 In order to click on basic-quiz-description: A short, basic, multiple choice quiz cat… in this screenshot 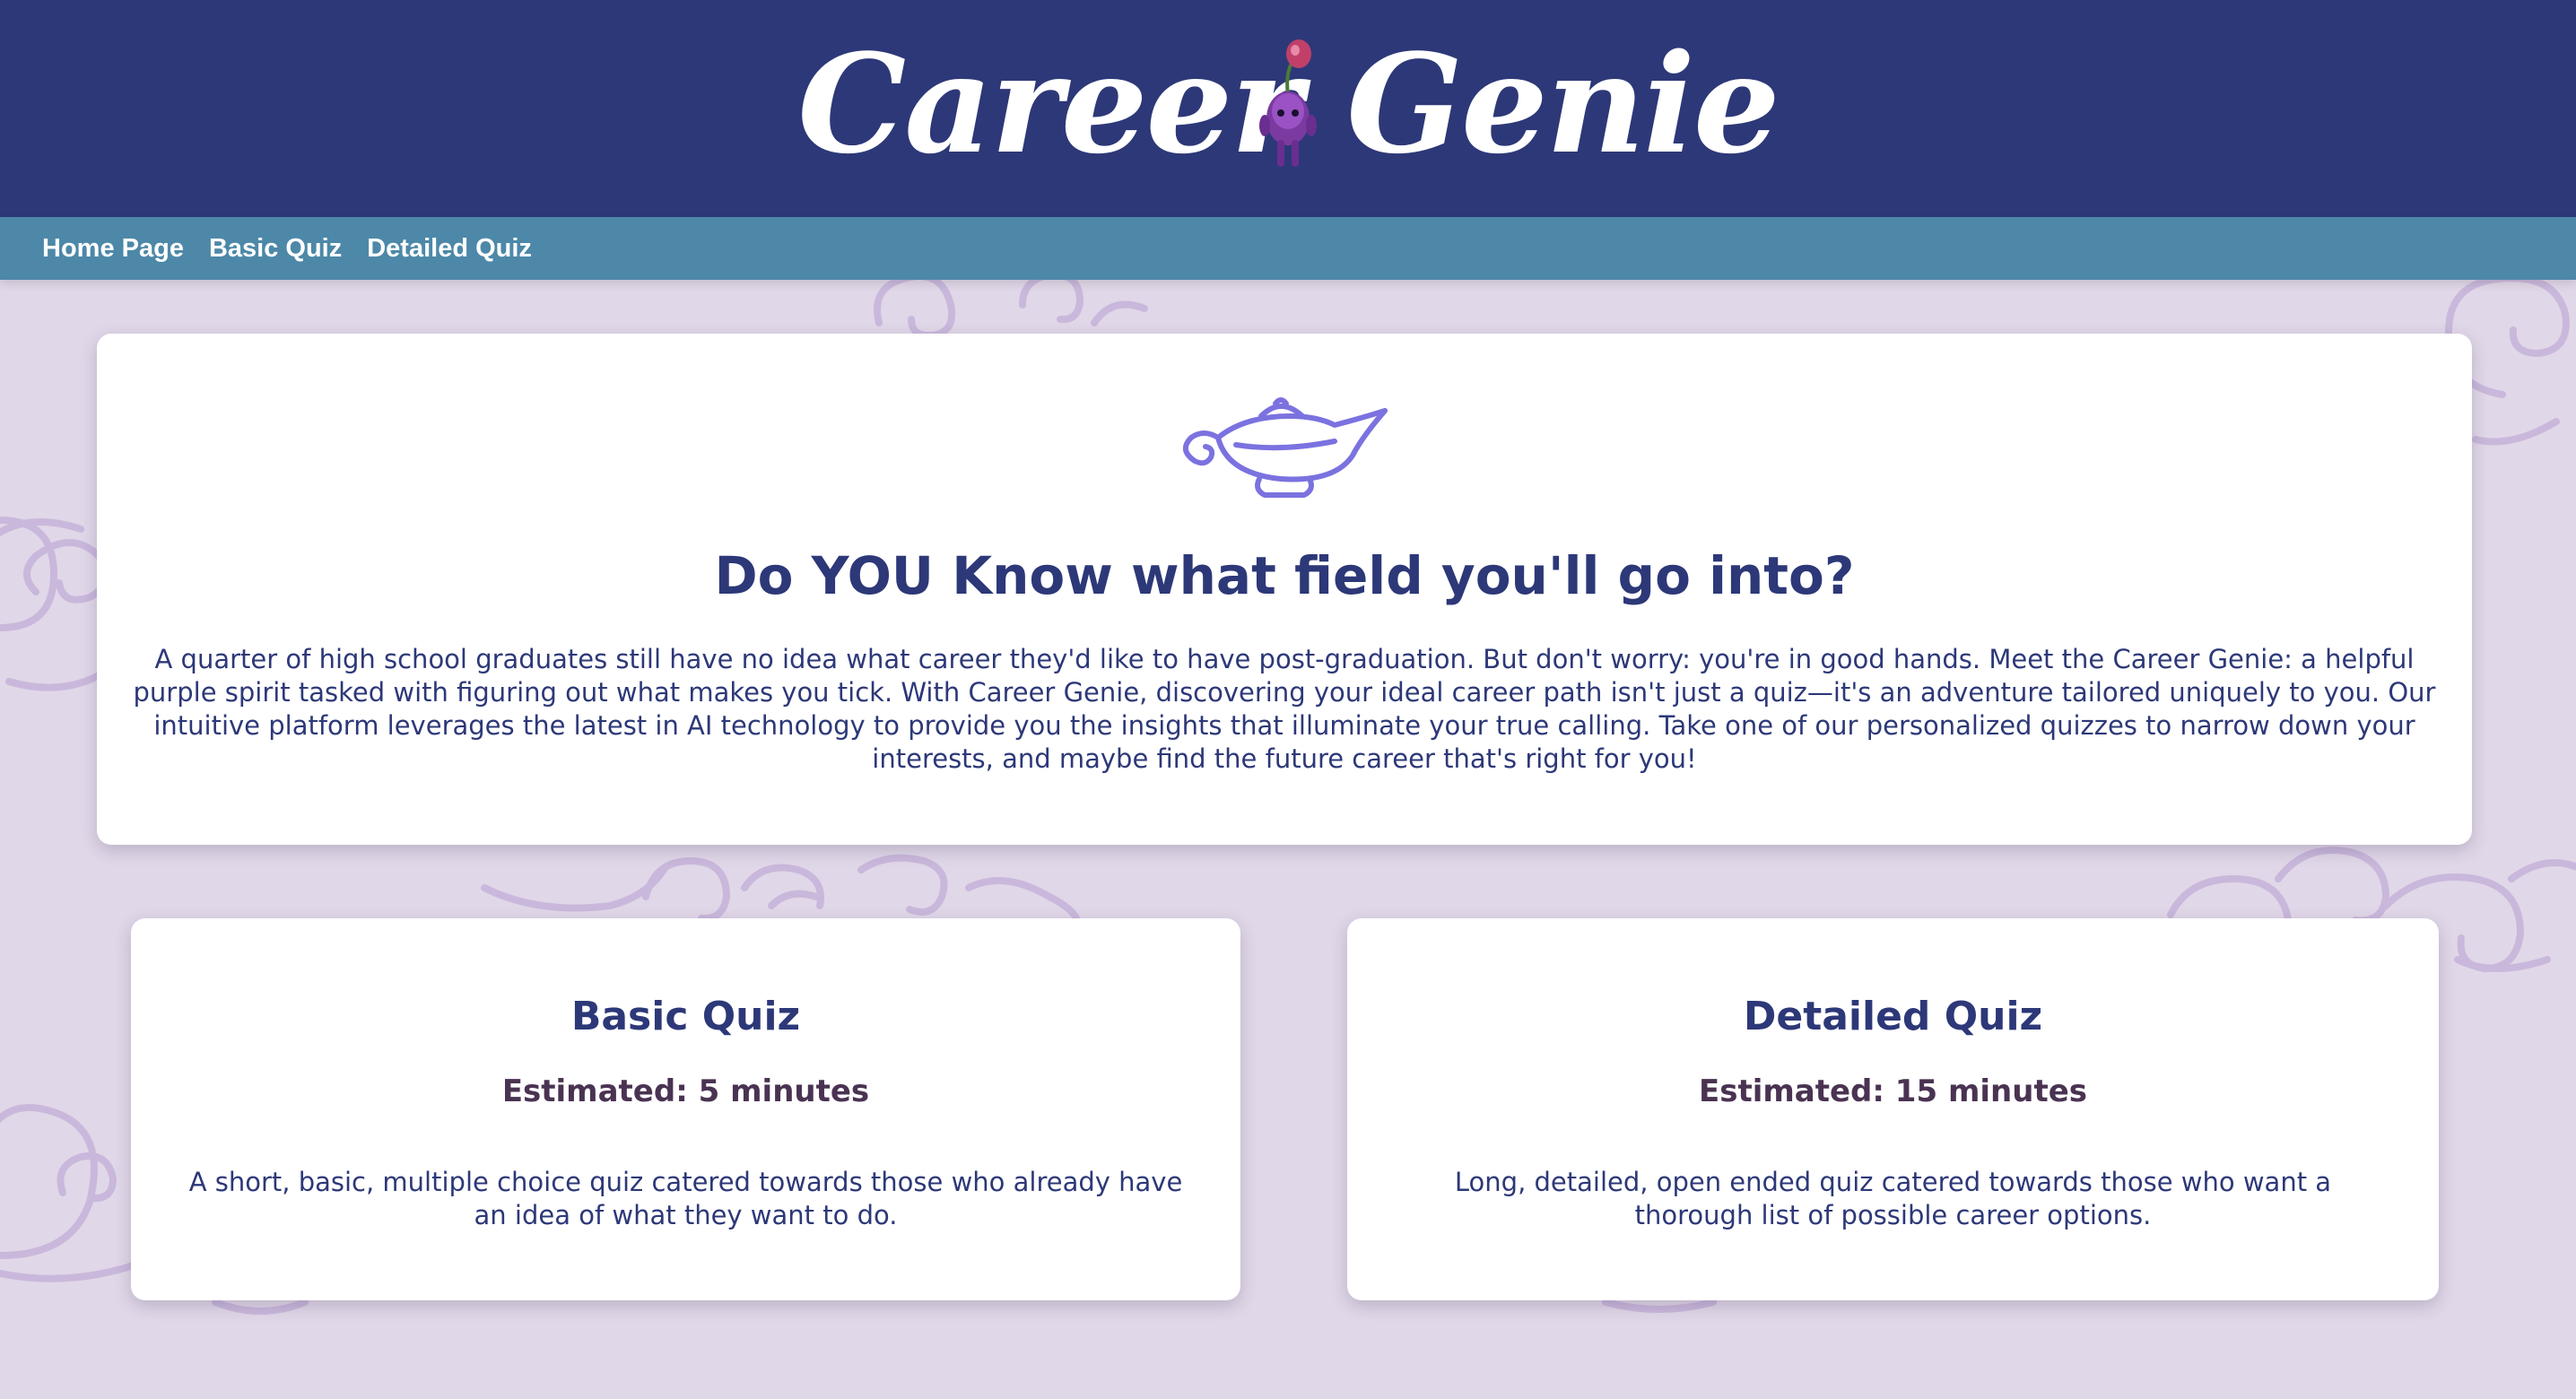, I will do `click(685, 1198)`.